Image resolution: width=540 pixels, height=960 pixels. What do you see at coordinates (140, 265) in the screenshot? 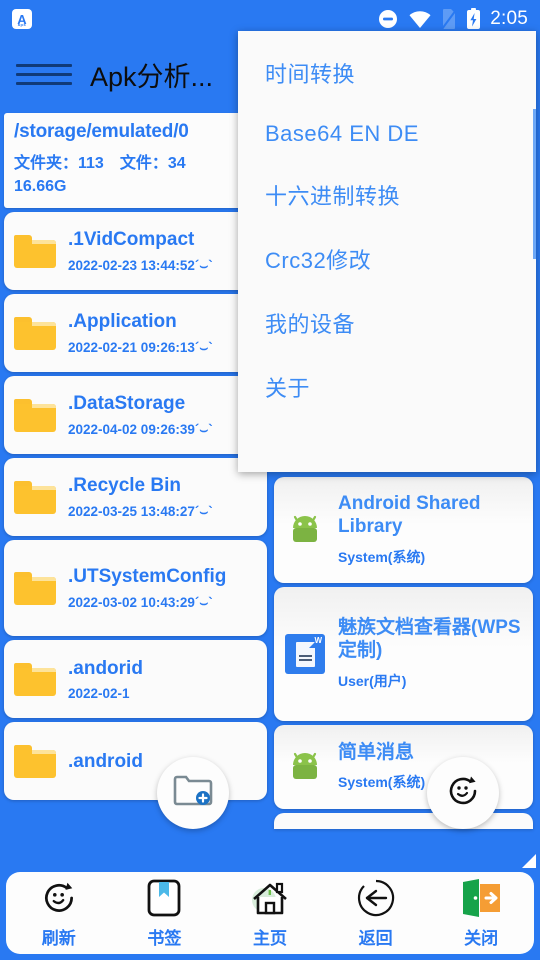
I see `file-time: 2022-02-23 13:44:52´⌣`` at bounding box center [140, 265].